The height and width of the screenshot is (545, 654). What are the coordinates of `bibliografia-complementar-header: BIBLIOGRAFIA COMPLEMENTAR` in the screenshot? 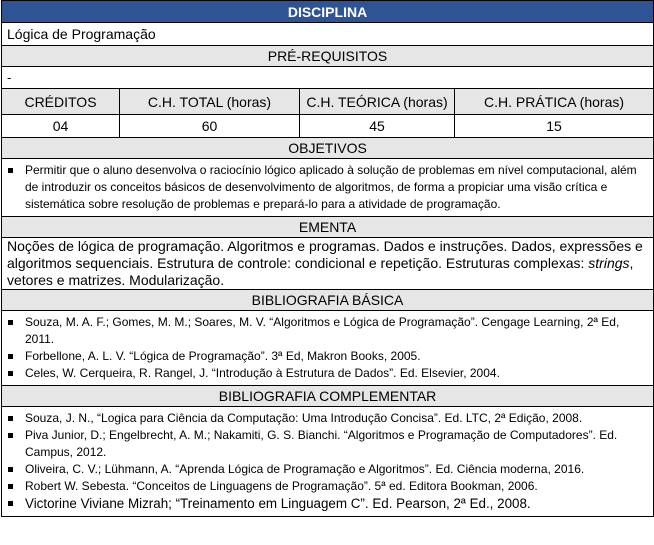 It's located at (327, 396).